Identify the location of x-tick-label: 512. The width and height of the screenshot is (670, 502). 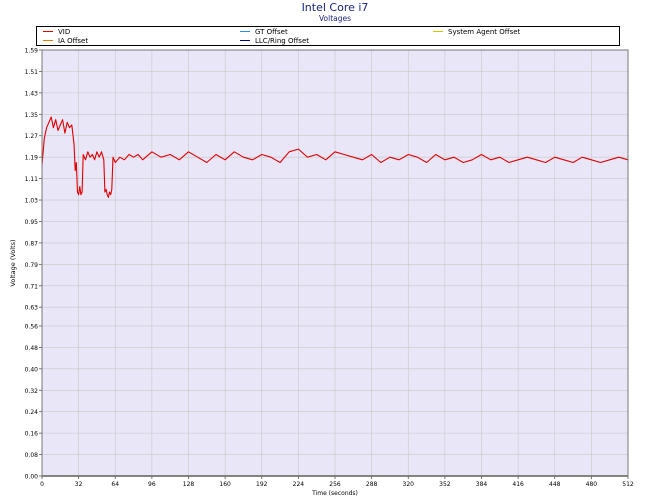
(628, 484).